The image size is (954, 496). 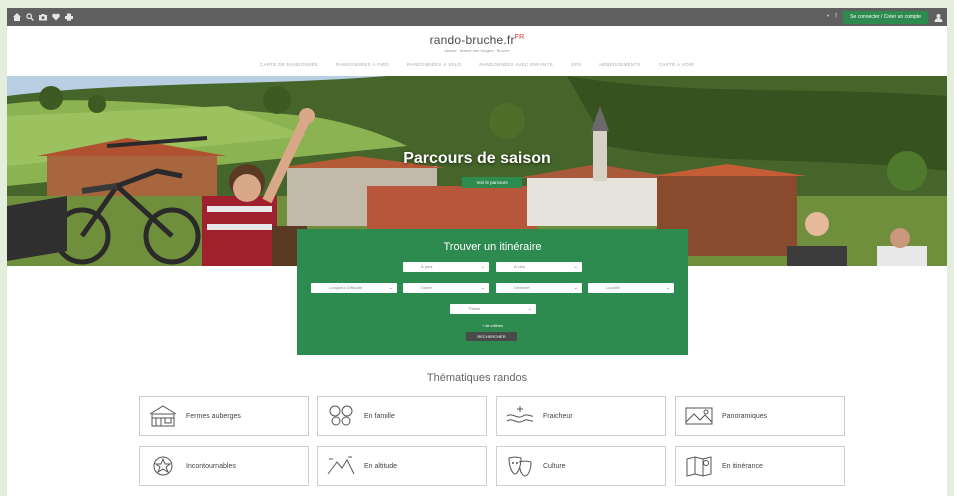 What do you see at coordinates (474, 308) in the screenshot?
I see `select-theme-label: Thème` at bounding box center [474, 308].